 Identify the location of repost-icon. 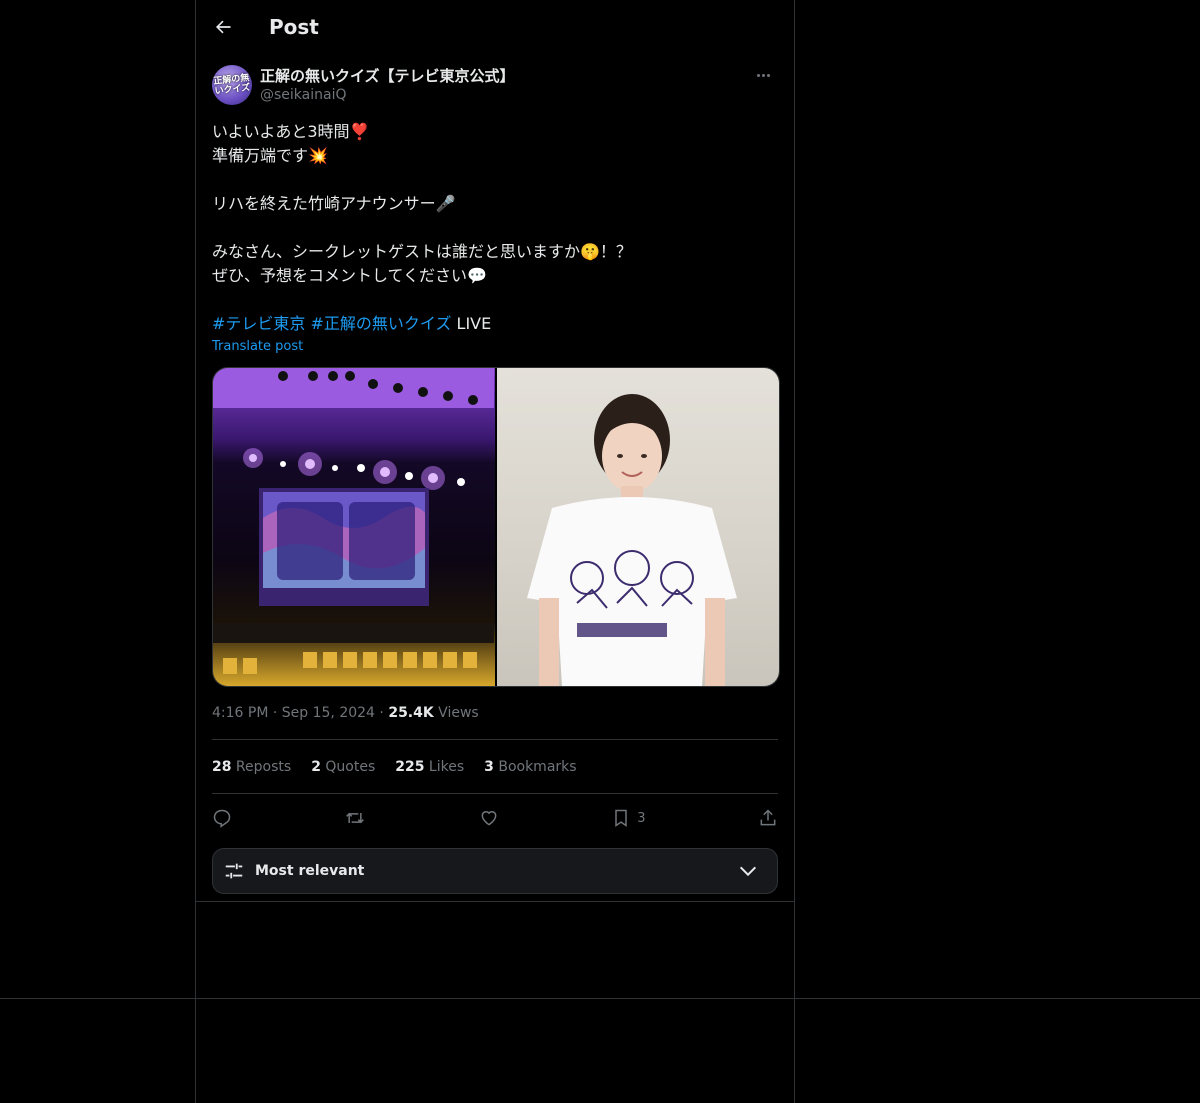
(355, 818).